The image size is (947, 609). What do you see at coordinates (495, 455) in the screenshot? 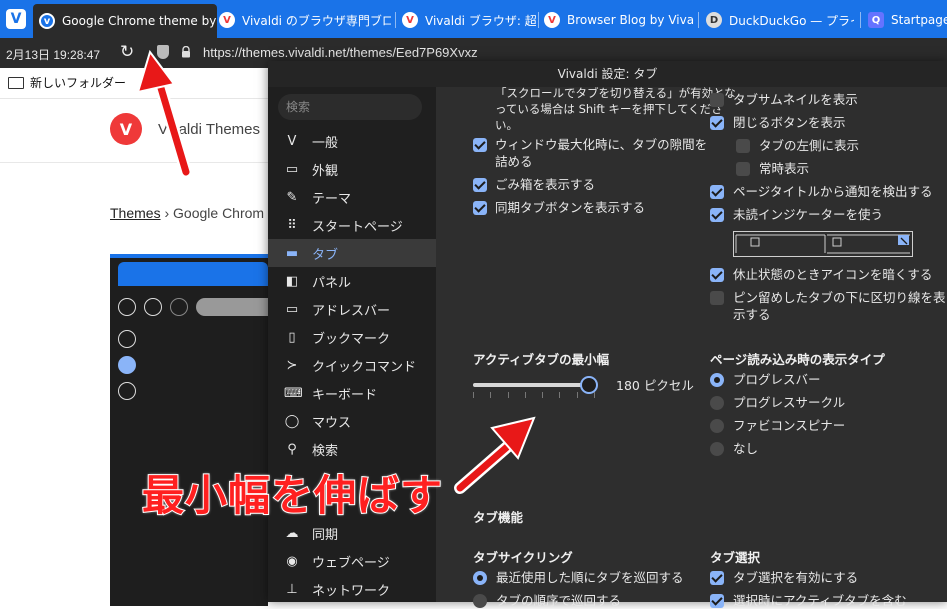
I see `arrow-to-slider` at bounding box center [495, 455].